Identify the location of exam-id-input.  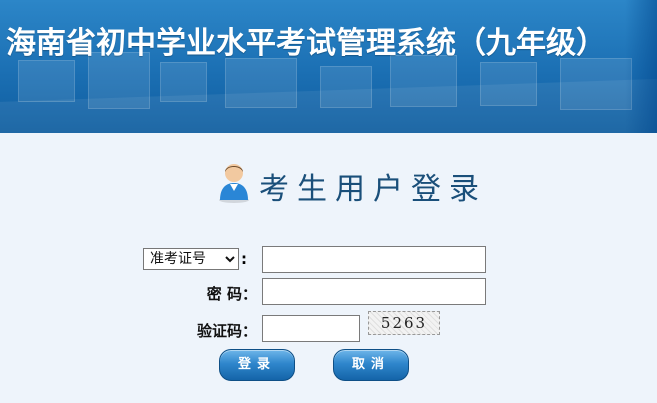
(374, 259).